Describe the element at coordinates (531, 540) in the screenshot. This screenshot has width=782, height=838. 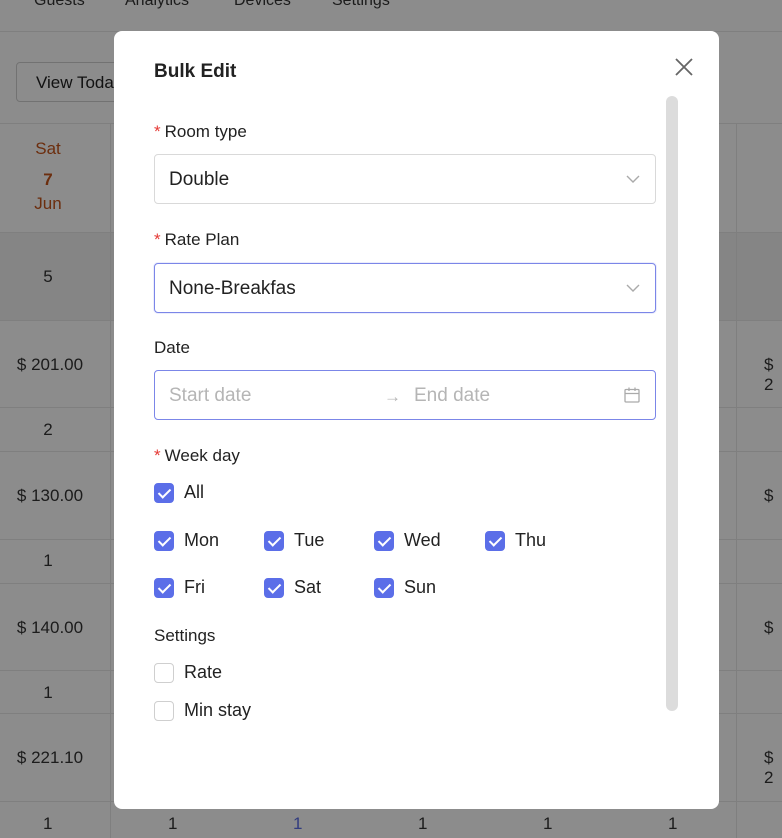
I see `checkbox-label: Thu` at that location.